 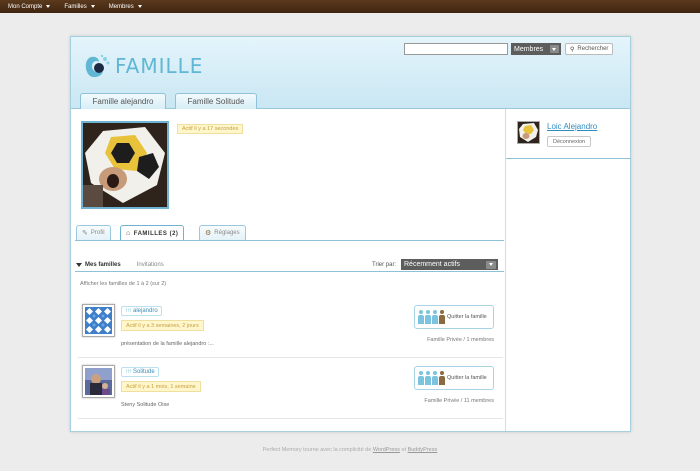 What do you see at coordinates (128, 233) in the screenshot?
I see `house-icon: ⌂` at bounding box center [128, 233].